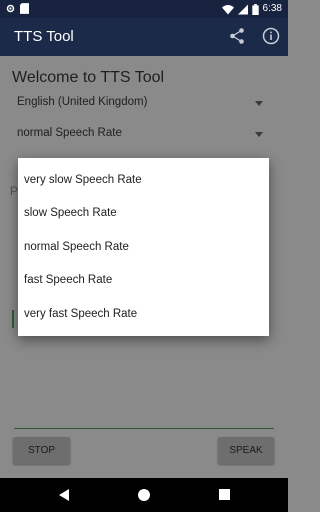 The image size is (320, 512). What do you see at coordinates (144, 37) in the screenshot?
I see `app-bar: TTS Tool` at bounding box center [144, 37].